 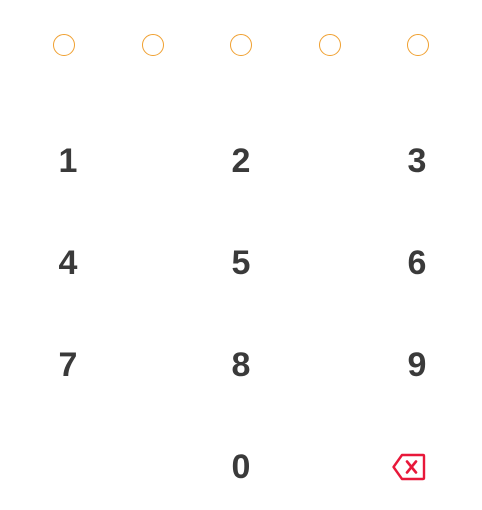 What do you see at coordinates (241, 467) in the screenshot?
I see `key-0: 0` at bounding box center [241, 467].